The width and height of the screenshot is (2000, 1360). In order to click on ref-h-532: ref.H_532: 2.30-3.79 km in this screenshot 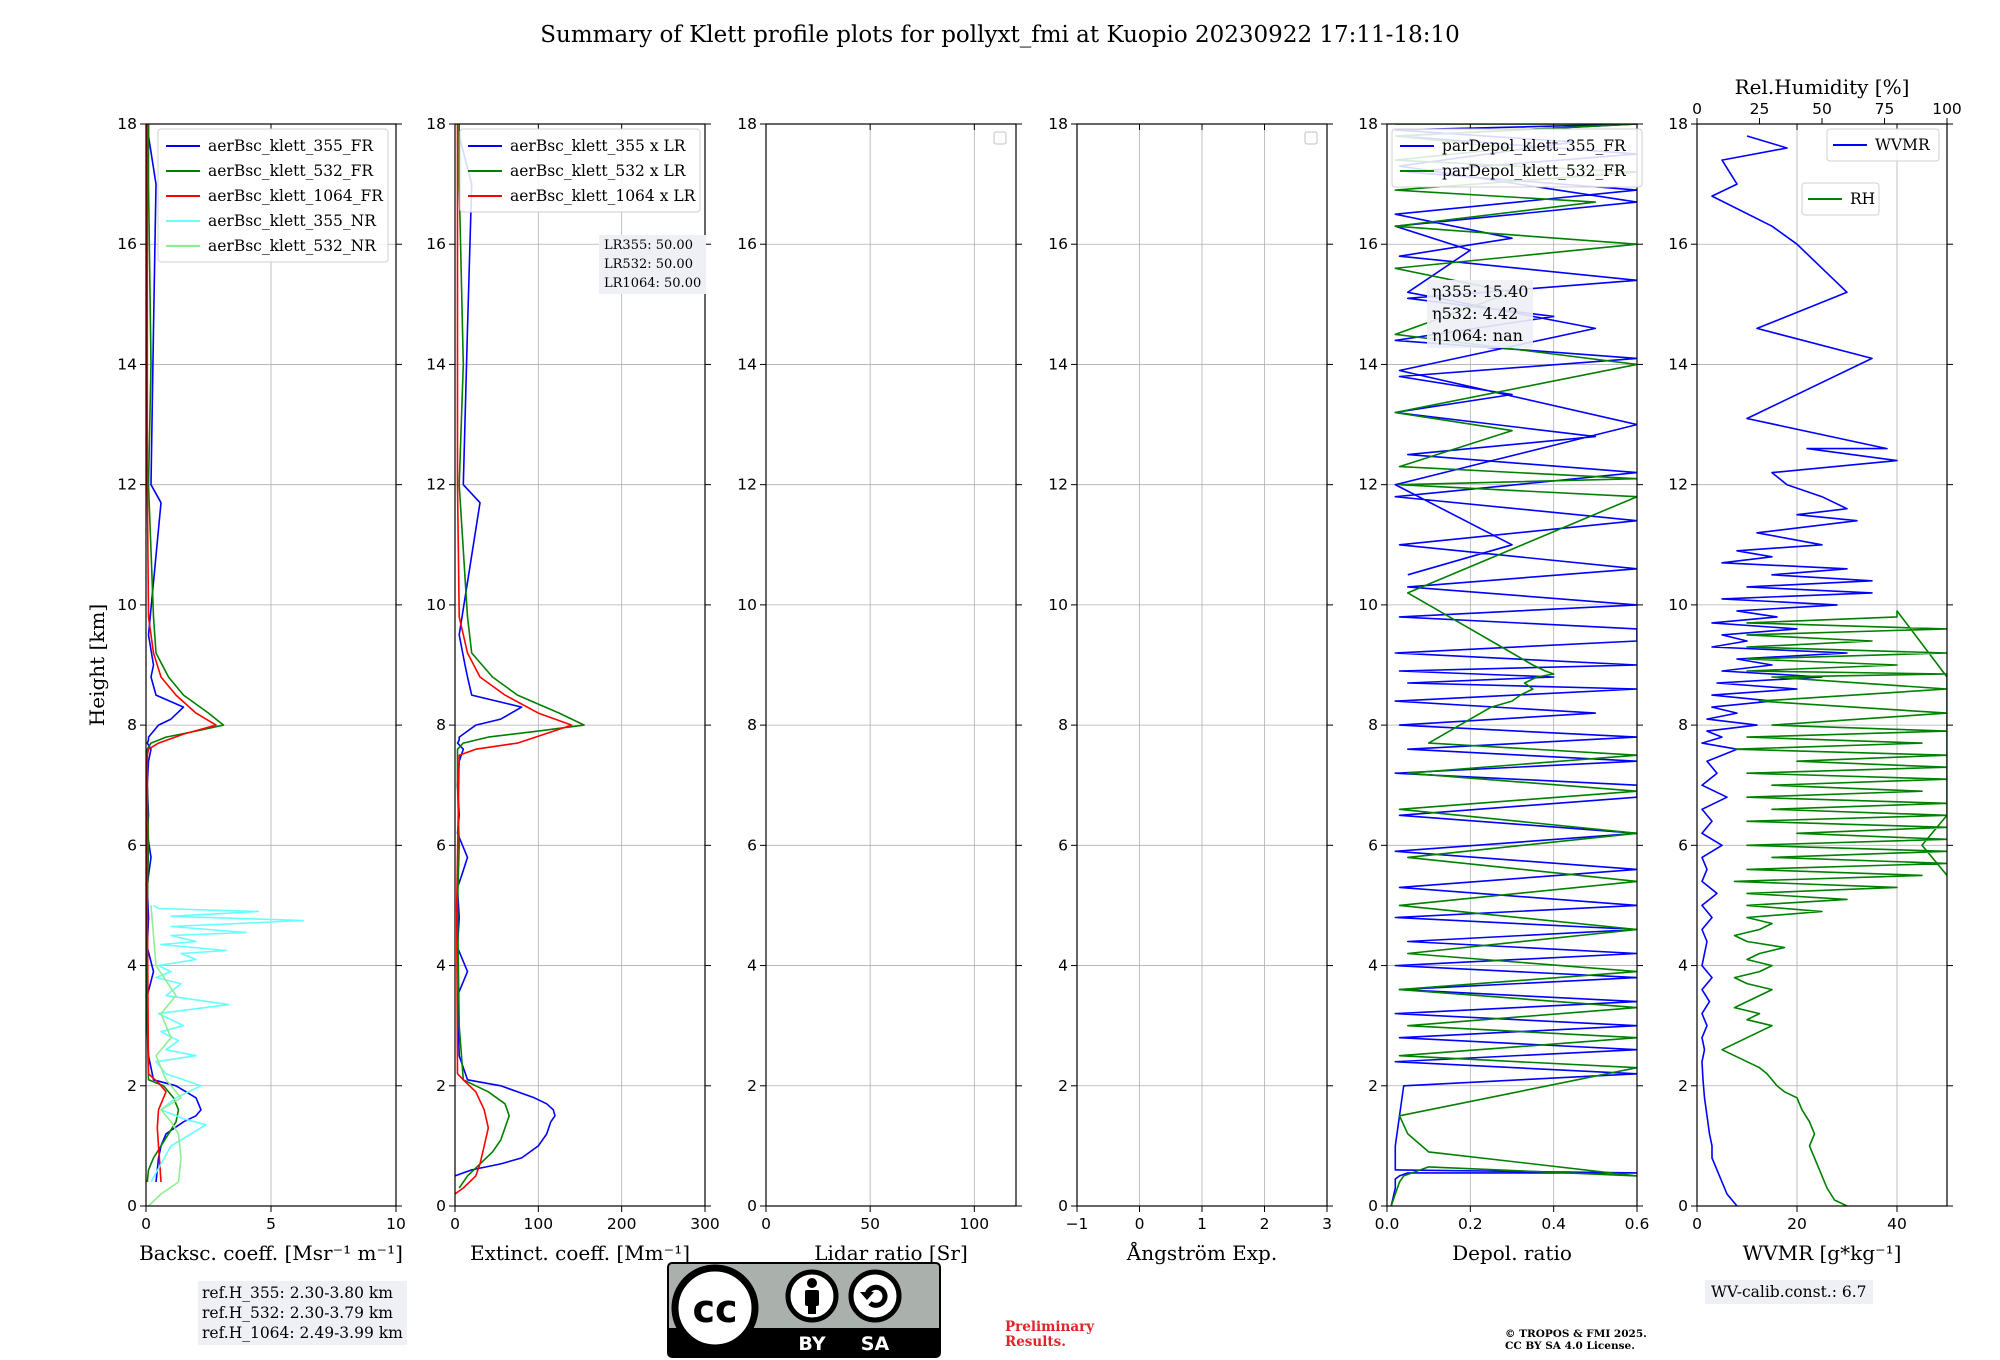, I will do `click(297, 1313)`.